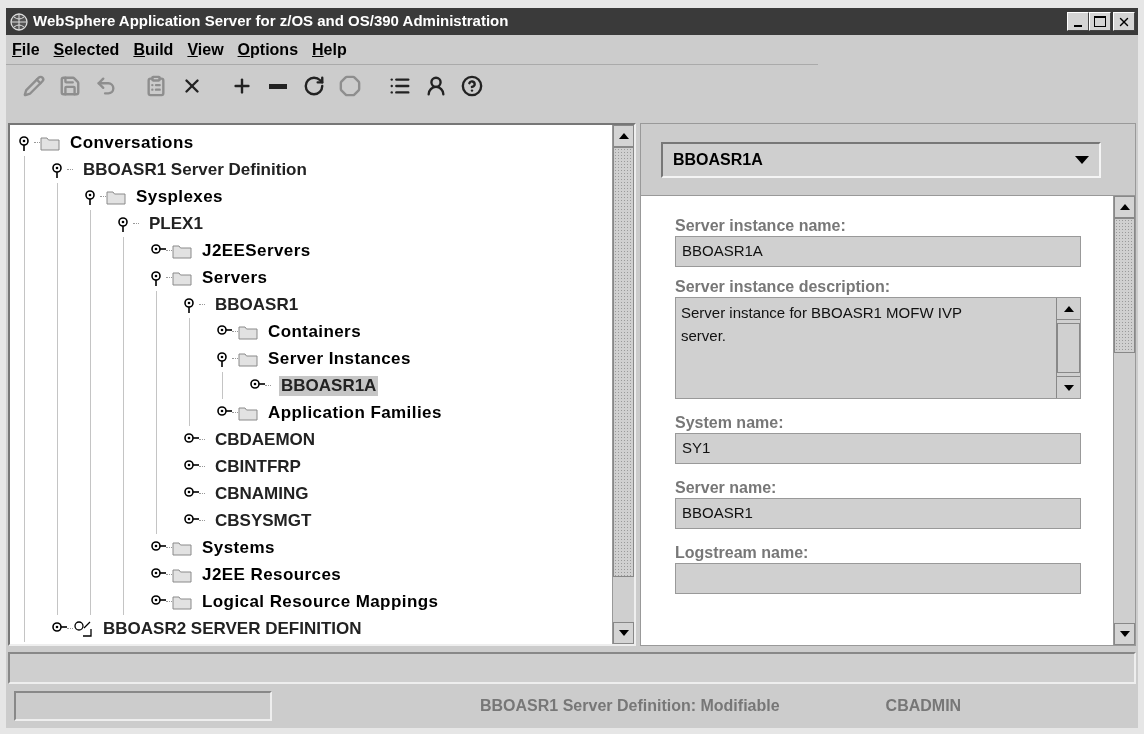 The image size is (1144, 734). Describe the element at coordinates (339, 358) in the screenshot. I see `tree-item: Server Instances` at that location.